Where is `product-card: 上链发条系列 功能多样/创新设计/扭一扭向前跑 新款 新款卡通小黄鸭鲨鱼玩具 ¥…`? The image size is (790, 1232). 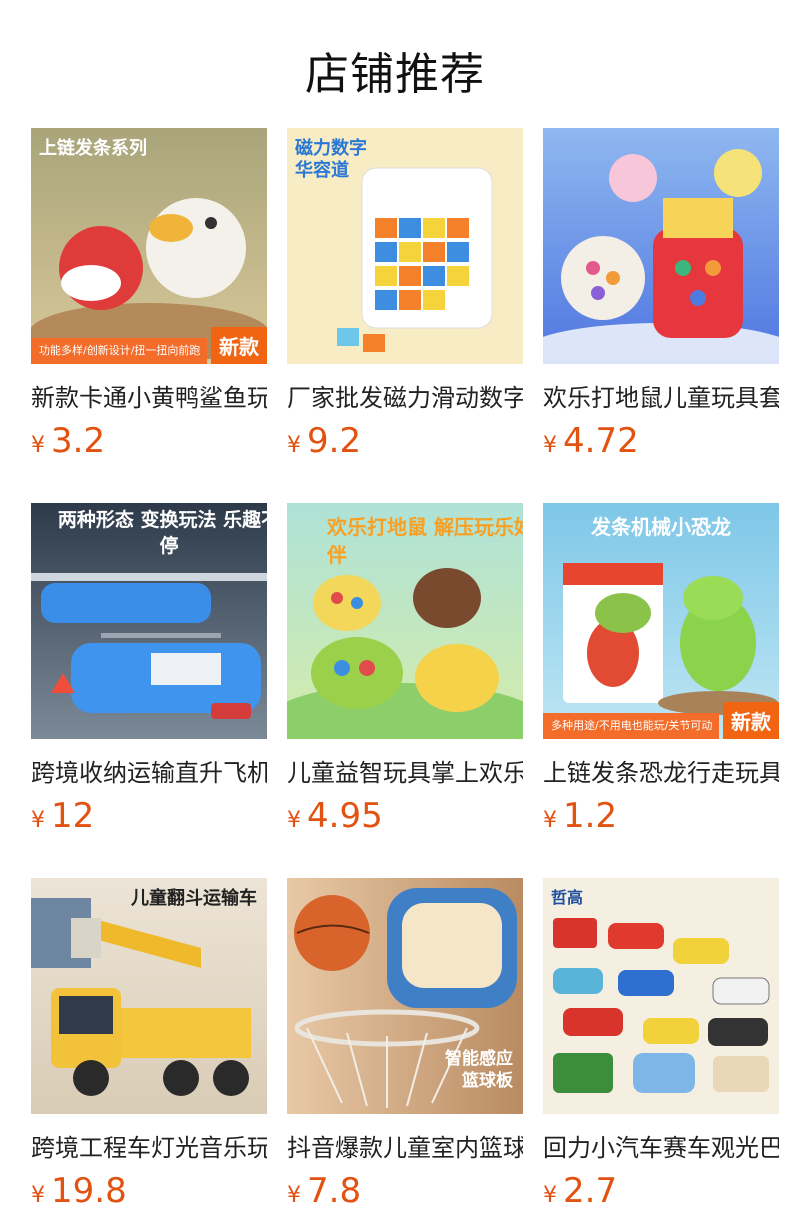
product-card: 上链发条系列 功能多样/创新设计/扭一扭向前跑 新款 新款卡通小黄鸭鲨鱼玩具 ¥… is located at coordinates (149, 296).